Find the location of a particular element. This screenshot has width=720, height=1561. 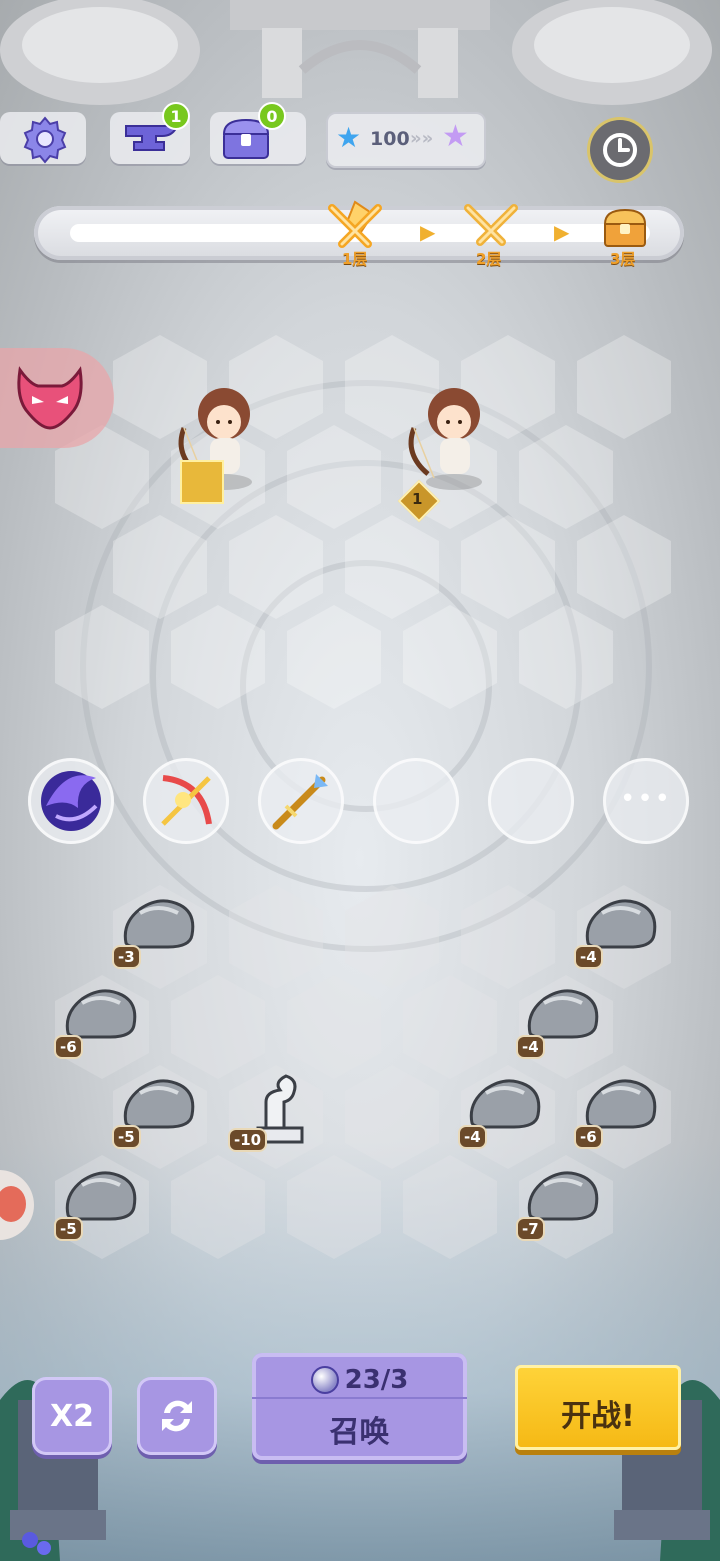

statue-hp-label: -10 is located at coordinates (248, 1140).